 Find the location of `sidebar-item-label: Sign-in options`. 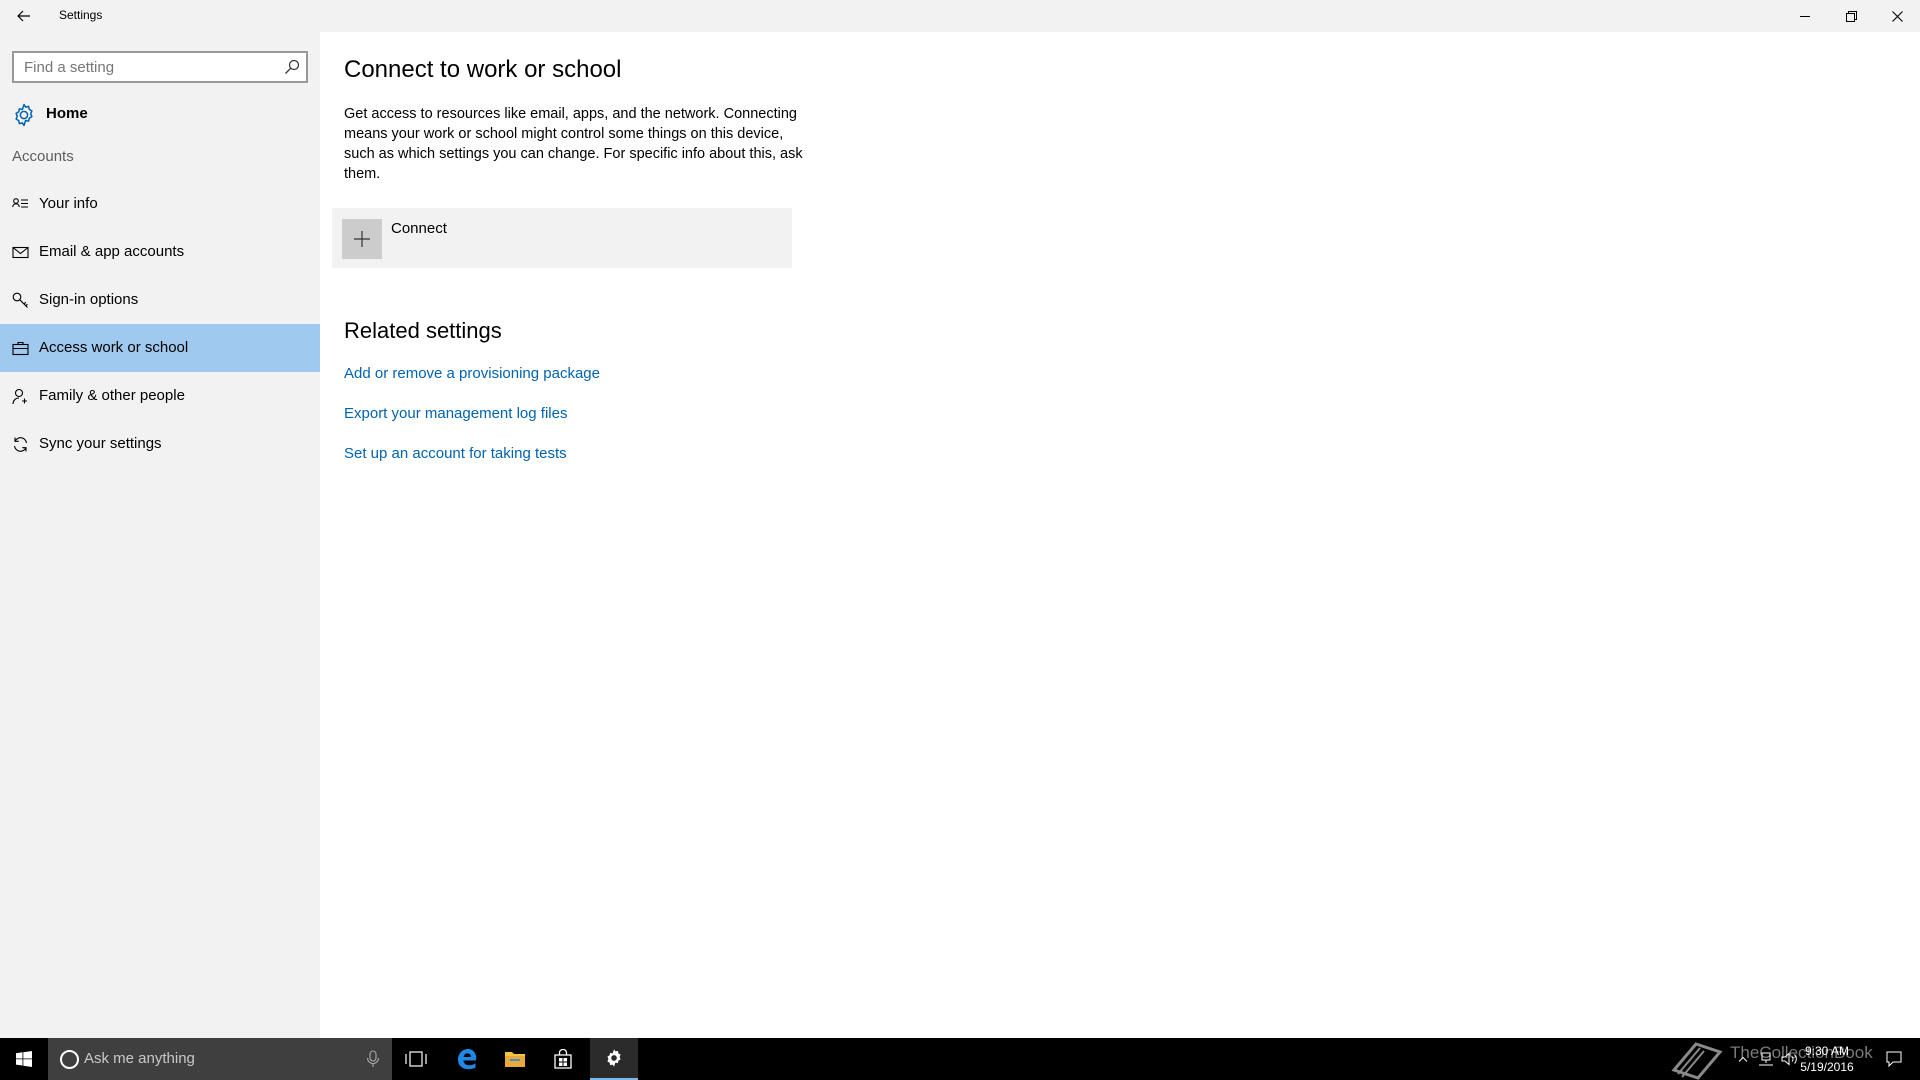

sidebar-item-label: Sign-in options is located at coordinates (89, 299).